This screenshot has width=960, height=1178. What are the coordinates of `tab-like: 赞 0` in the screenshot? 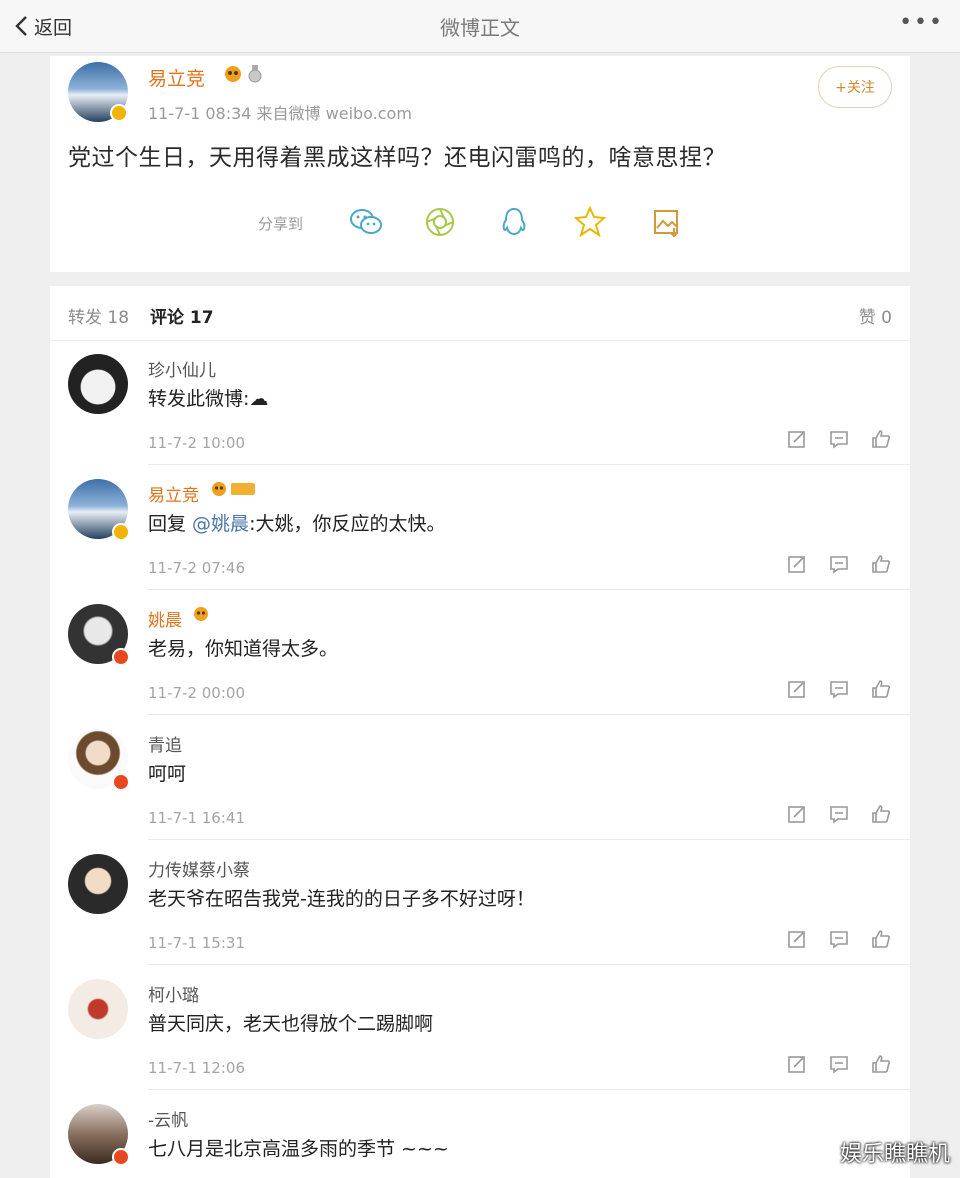 It's located at (875, 315).